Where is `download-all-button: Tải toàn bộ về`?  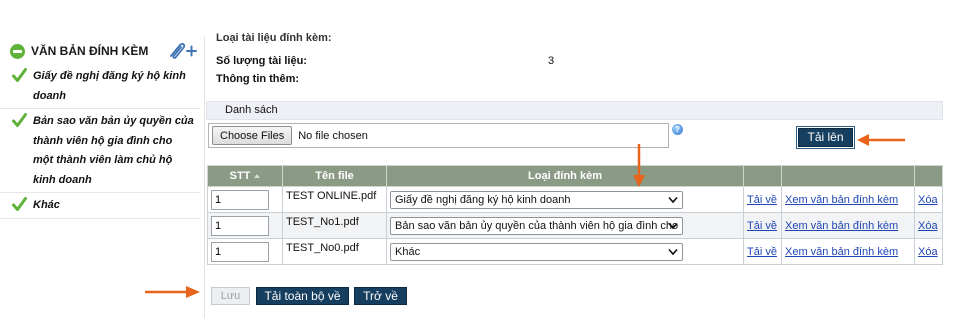
download-all-button: Tải toàn bộ về is located at coordinates (302, 296).